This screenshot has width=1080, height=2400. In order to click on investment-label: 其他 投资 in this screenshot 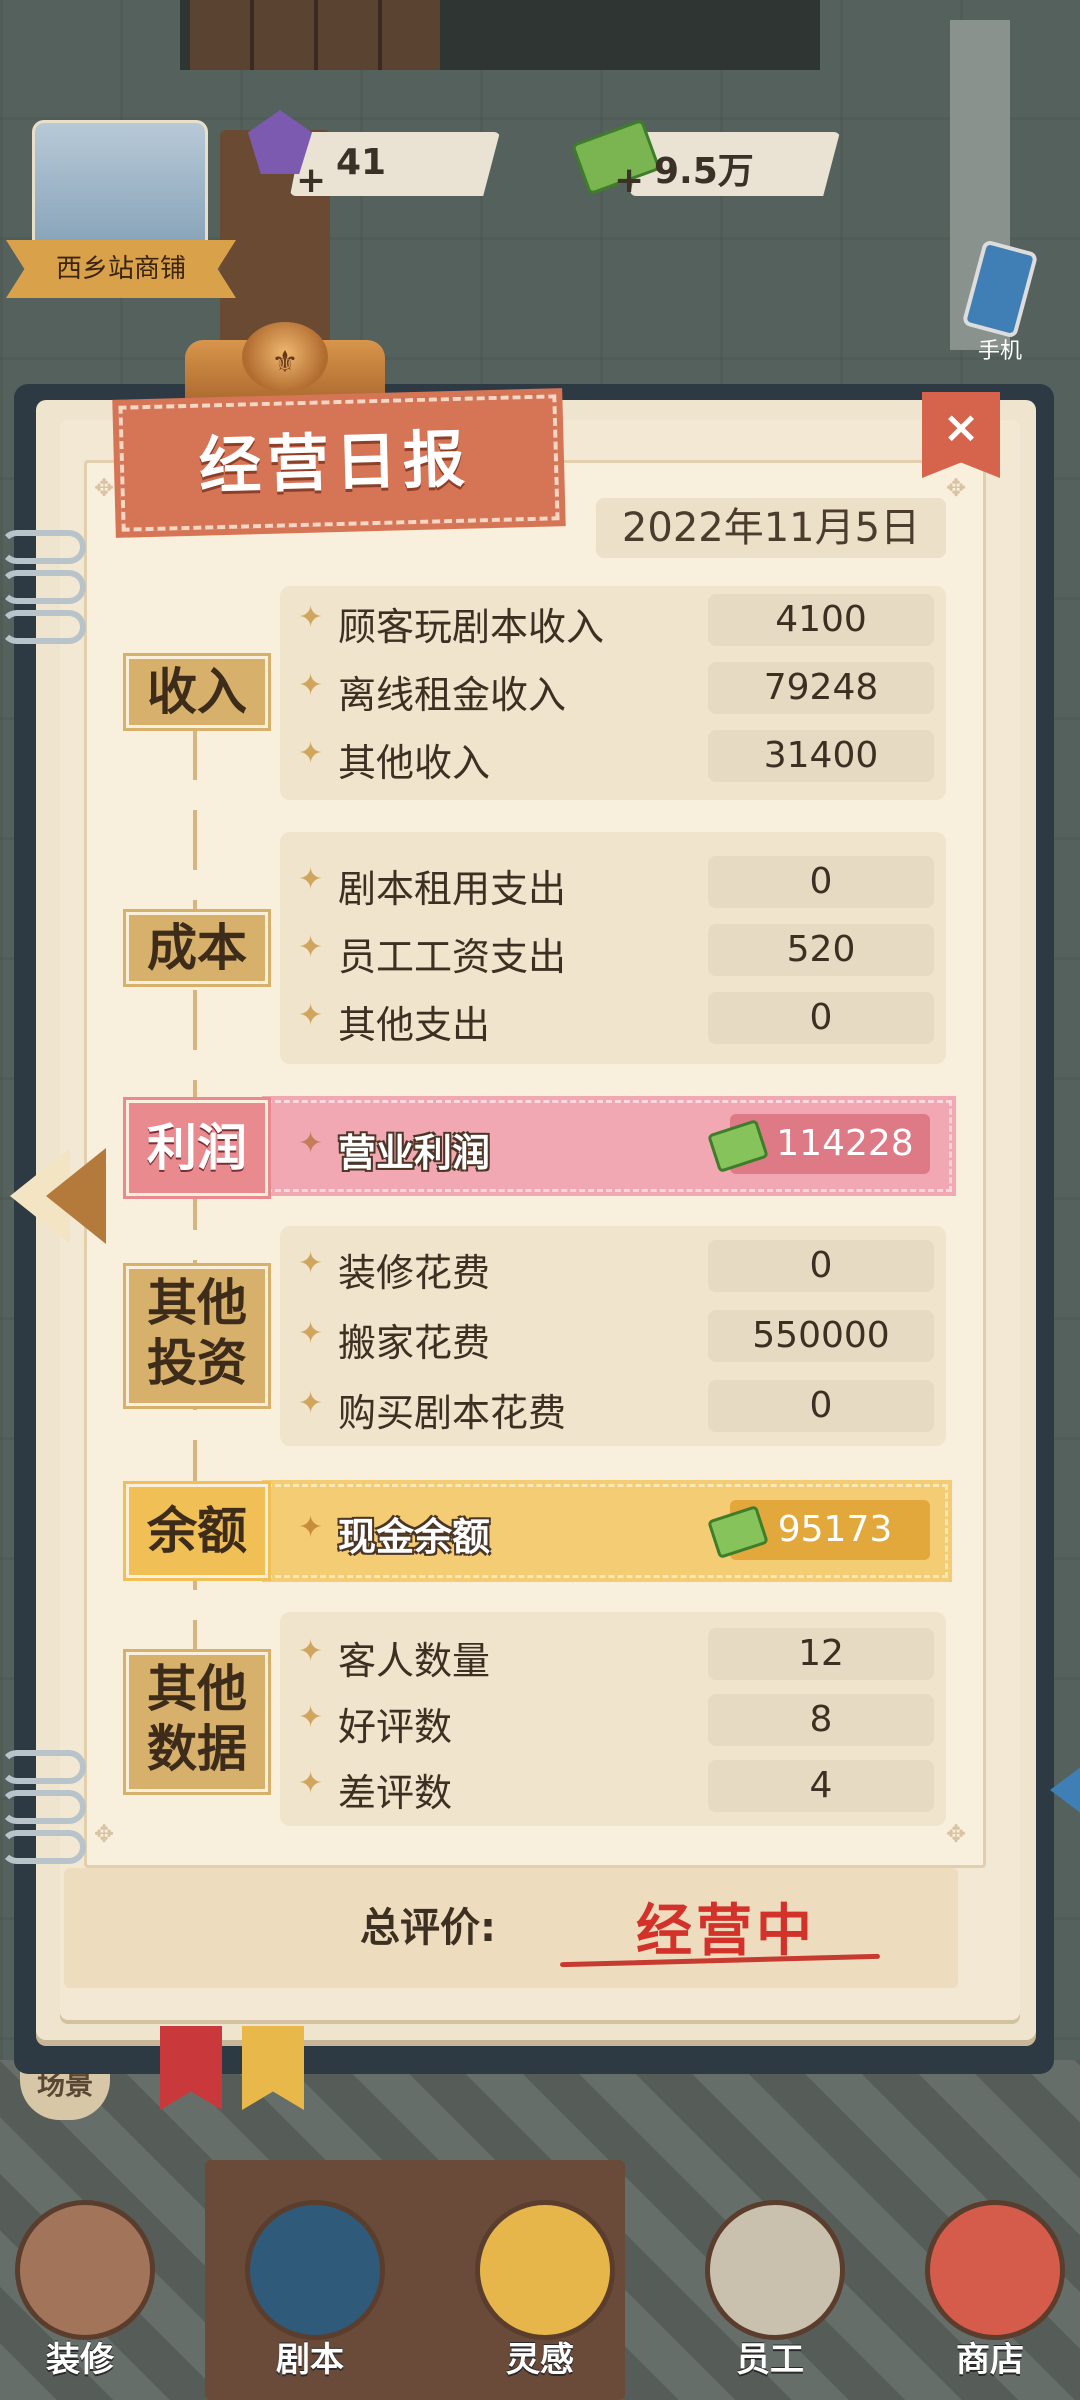, I will do `click(197, 1336)`.